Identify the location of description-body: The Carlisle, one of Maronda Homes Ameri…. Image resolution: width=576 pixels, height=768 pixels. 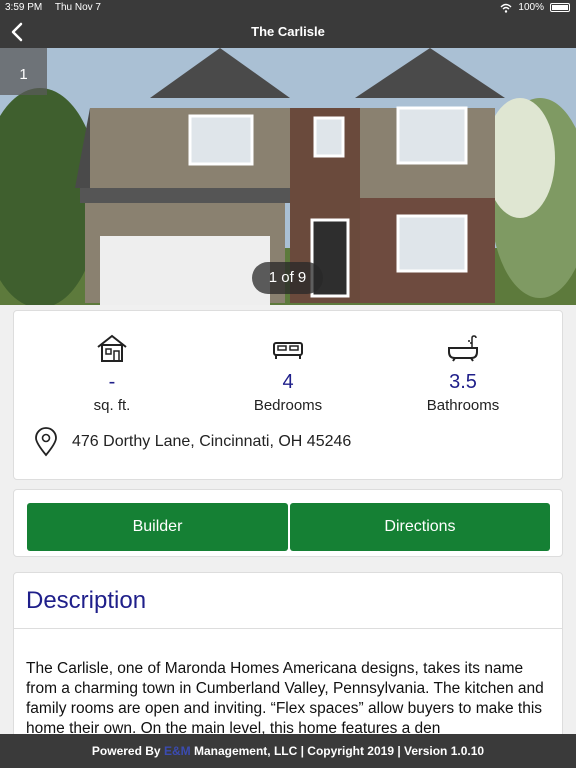
(285, 698).